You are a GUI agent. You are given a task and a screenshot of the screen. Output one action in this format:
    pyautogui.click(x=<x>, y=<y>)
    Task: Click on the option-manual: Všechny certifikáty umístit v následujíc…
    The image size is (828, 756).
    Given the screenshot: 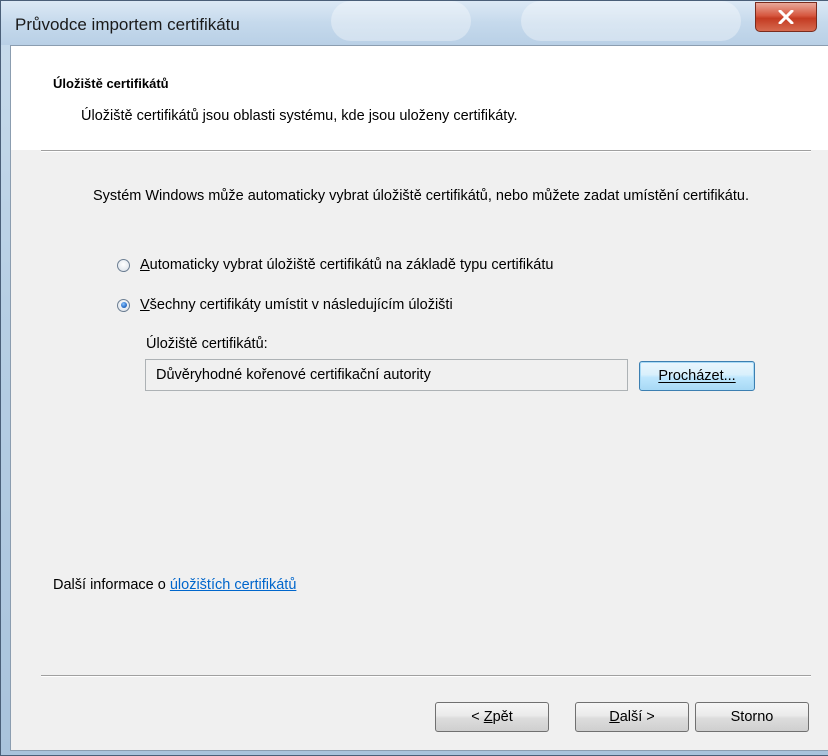 What is the action you would take?
    pyautogui.click(x=285, y=305)
    